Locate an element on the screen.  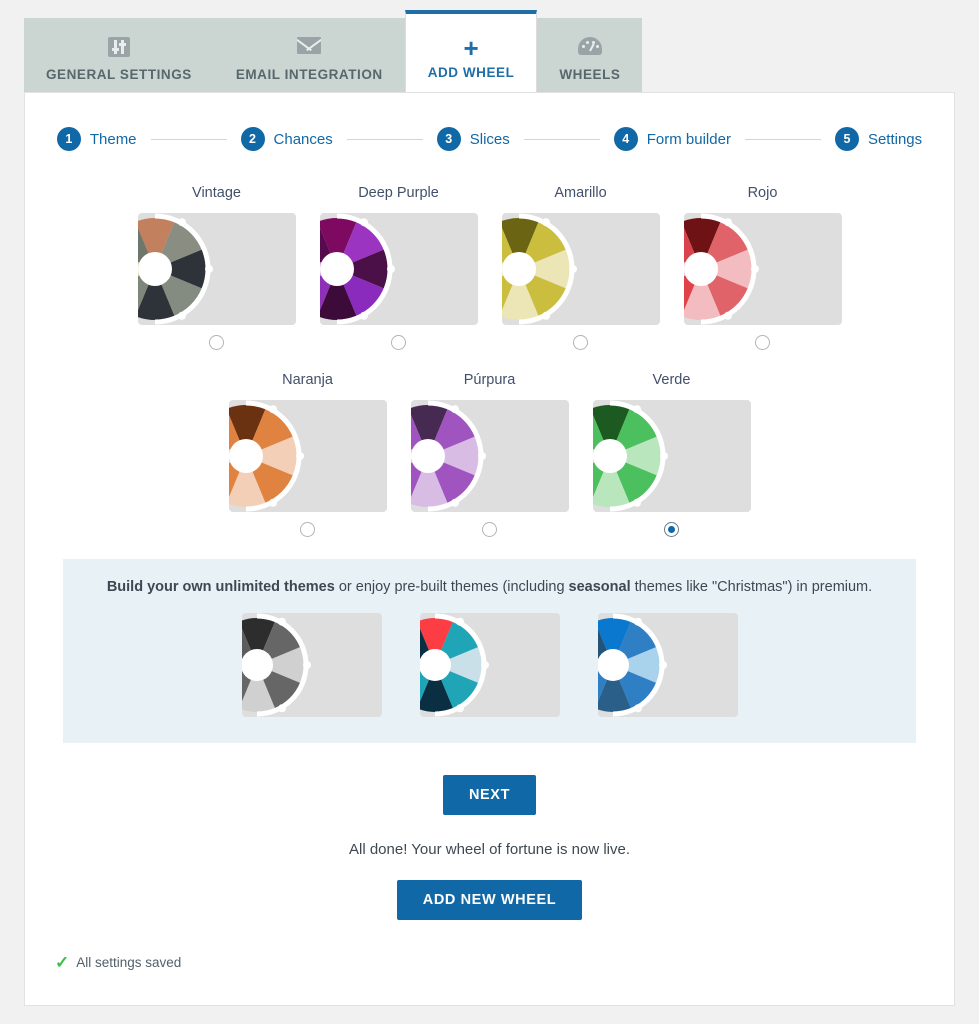
status-saved-label: All settings saved is located at coordinates (129, 962).